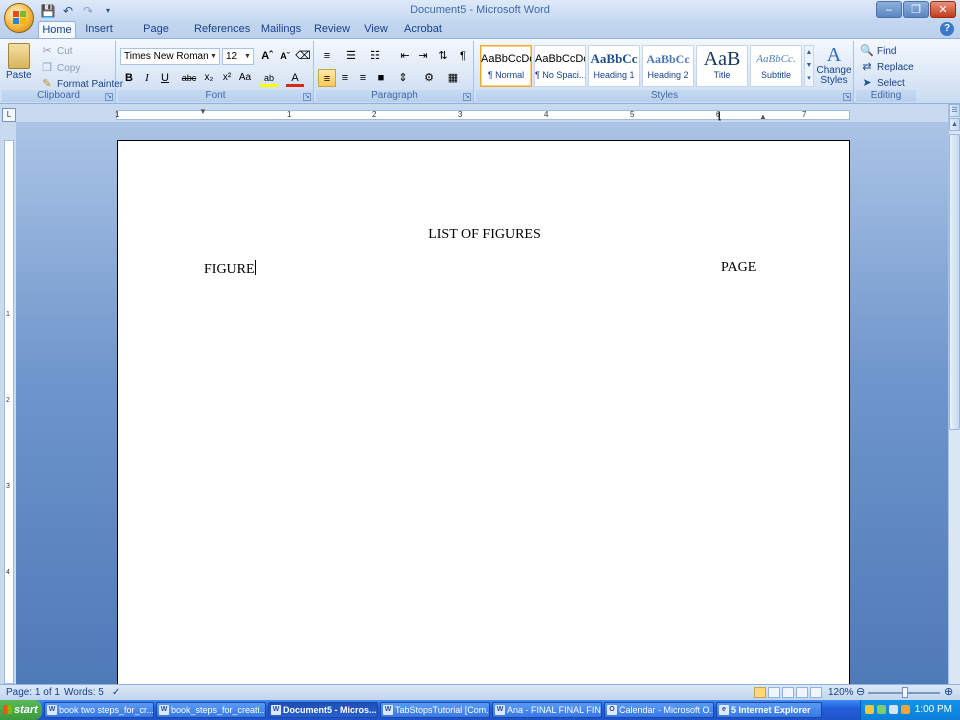  I want to click on subscript-icon: x₂, so click(209, 78).